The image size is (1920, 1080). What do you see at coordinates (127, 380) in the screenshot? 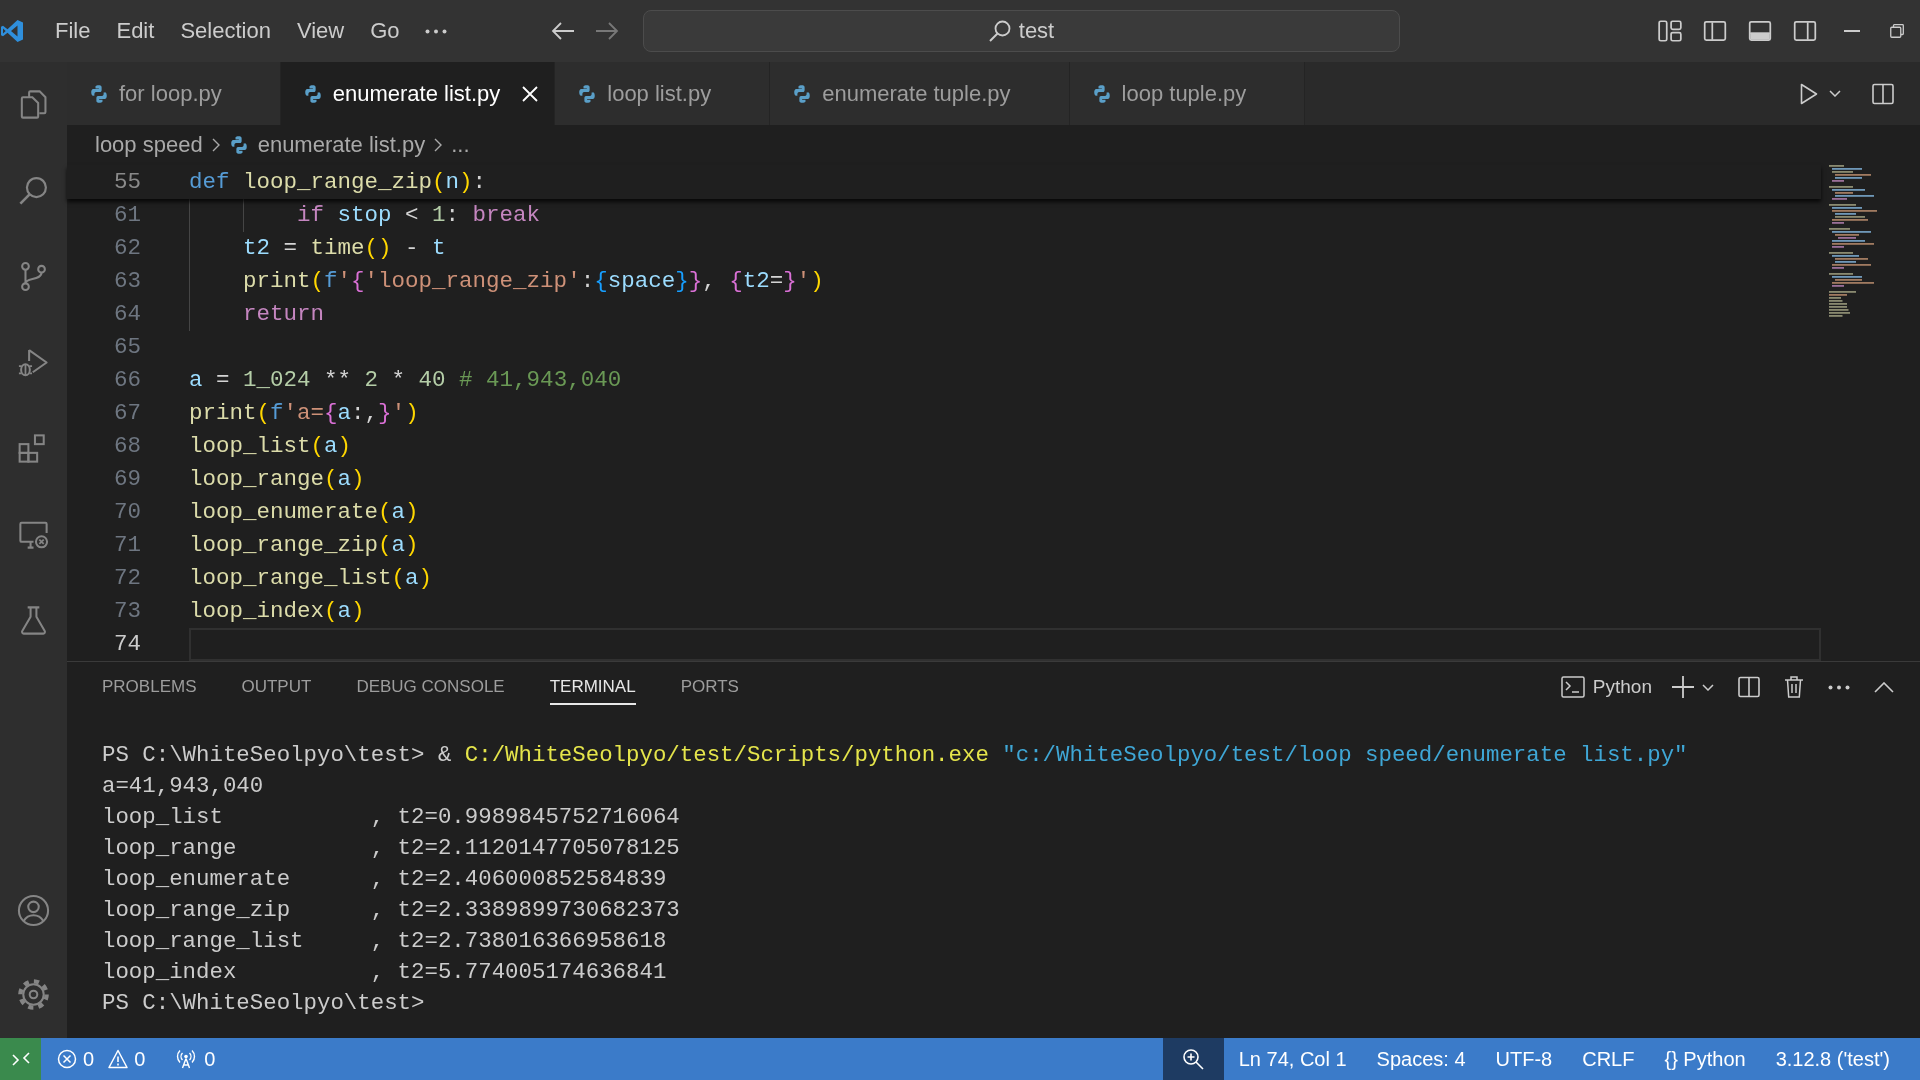
I see `line-number: 66` at bounding box center [127, 380].